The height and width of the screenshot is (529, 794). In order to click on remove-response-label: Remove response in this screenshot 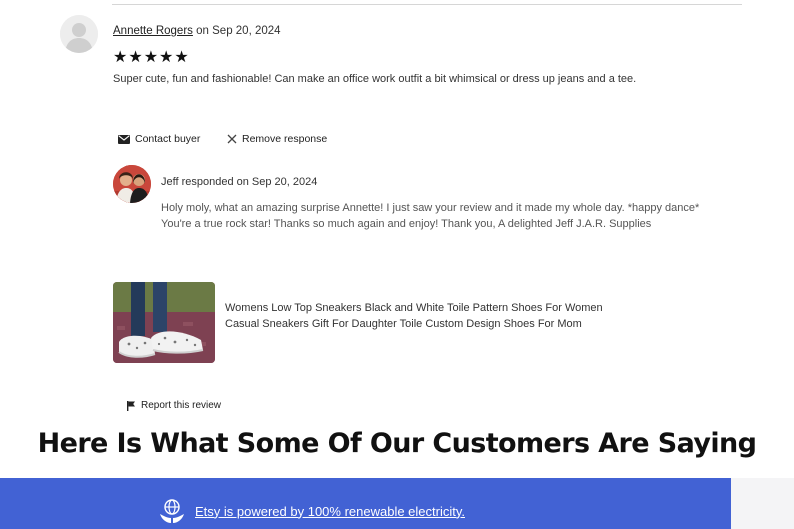, I will do `click(285, 139)`.